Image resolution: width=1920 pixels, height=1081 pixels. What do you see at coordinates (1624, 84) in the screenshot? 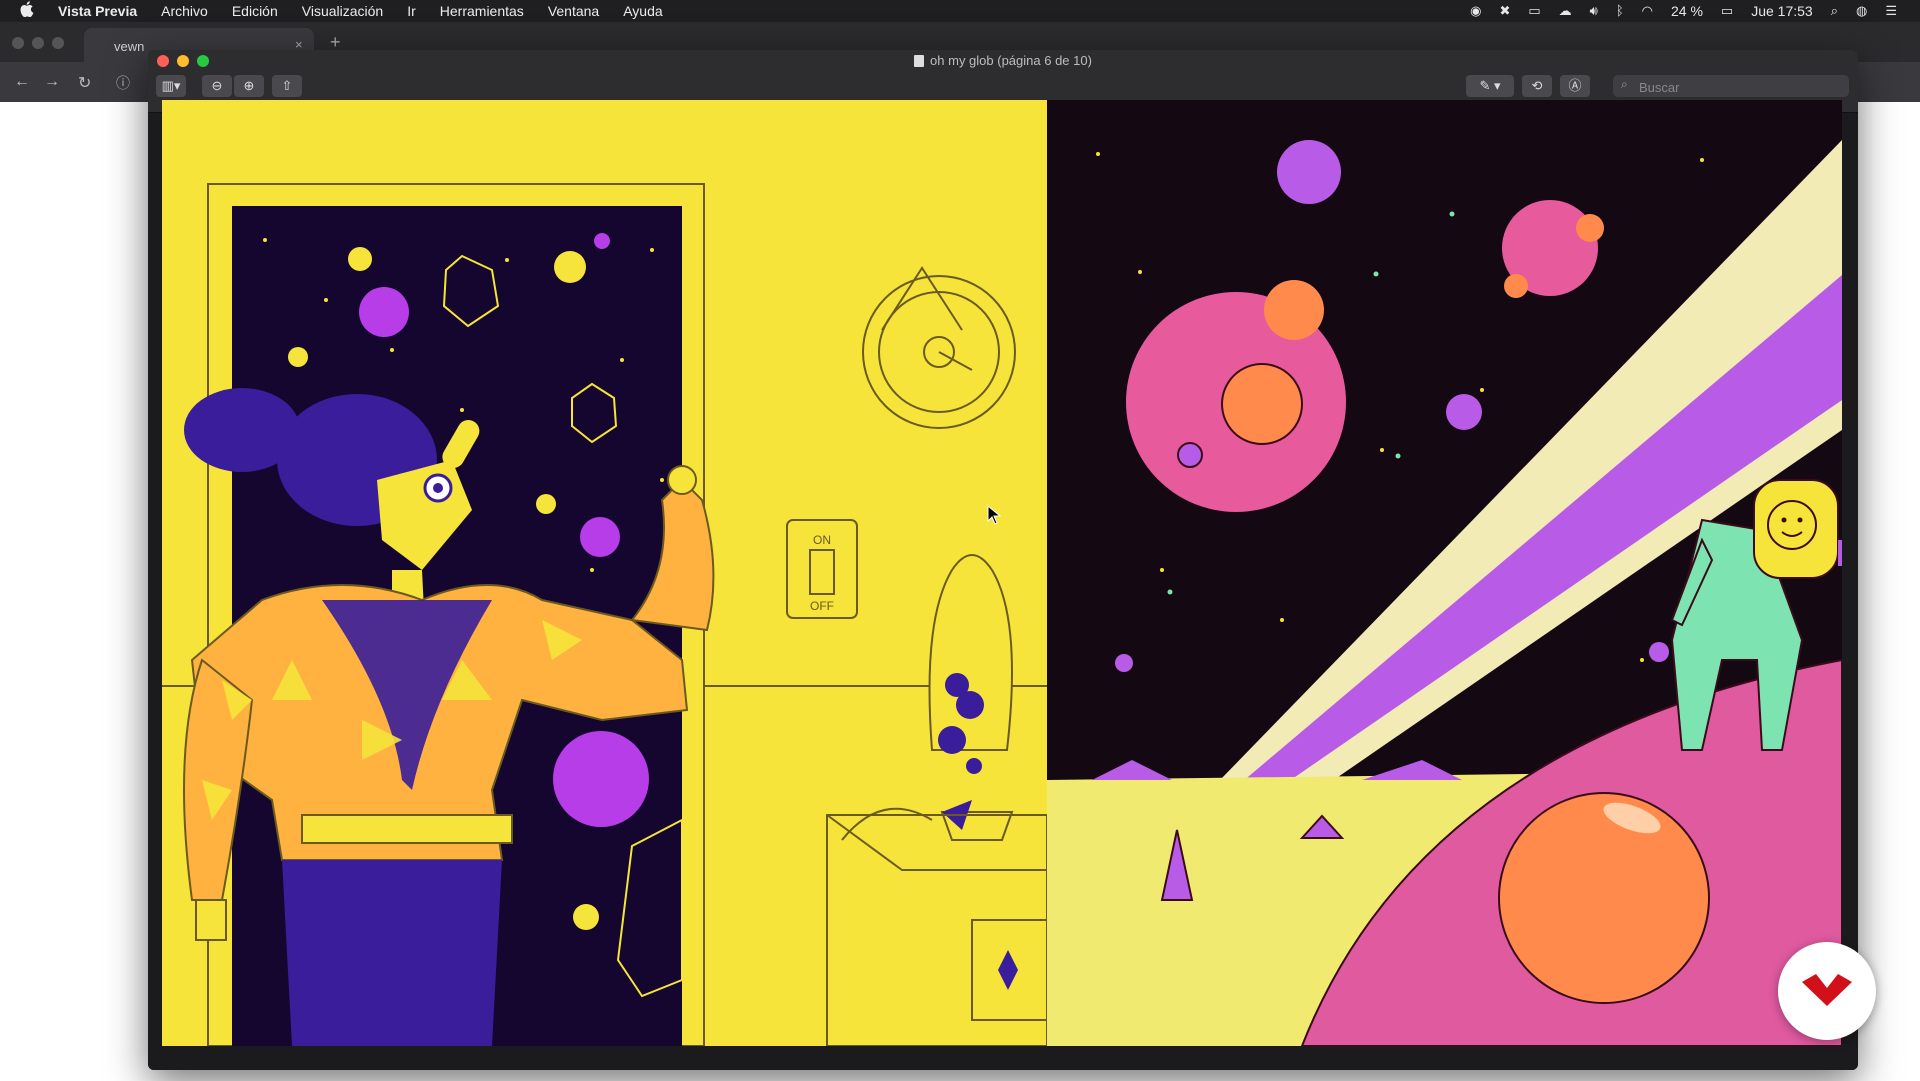
I see `search-icon: ⌕` at bounding box center [1624, 84].